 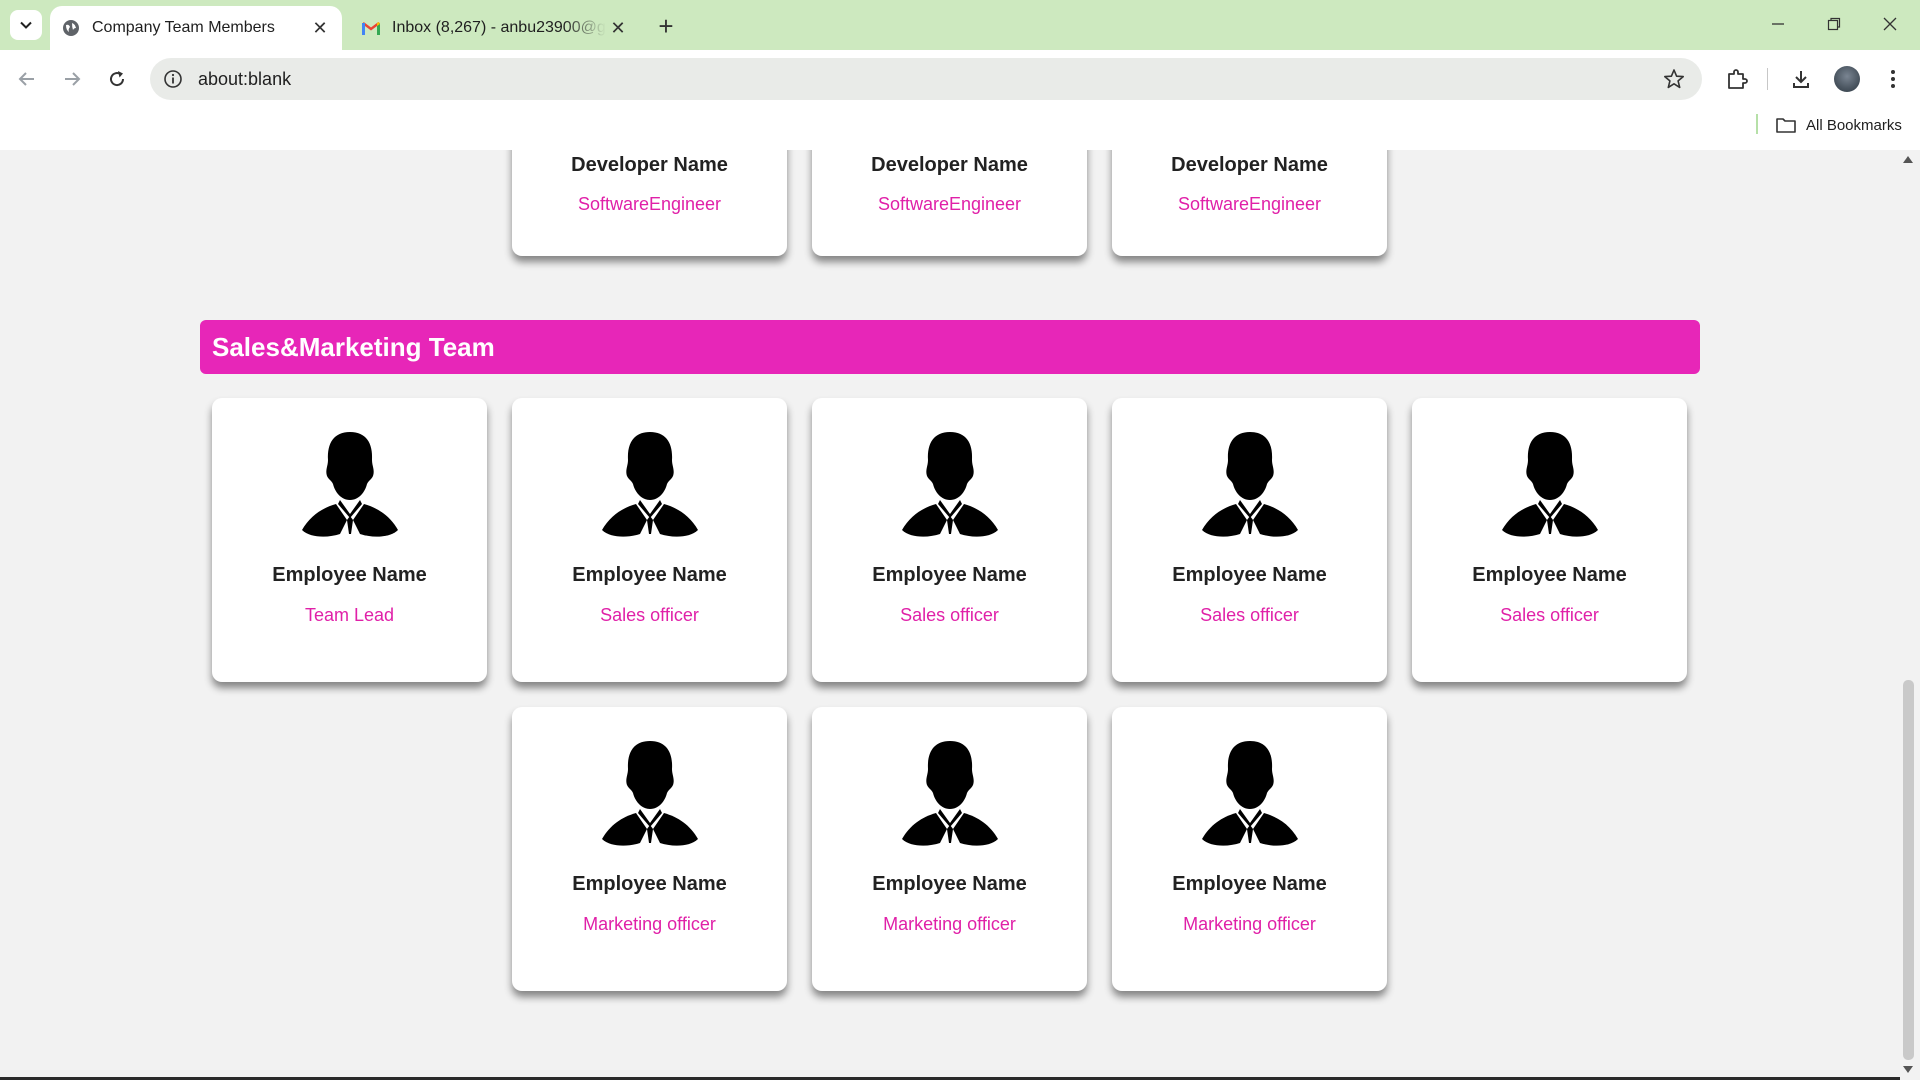 What do you see at coordinates (71, 28) in the screenshot?
I see `globe-icon` at bounding box center [71, 28].